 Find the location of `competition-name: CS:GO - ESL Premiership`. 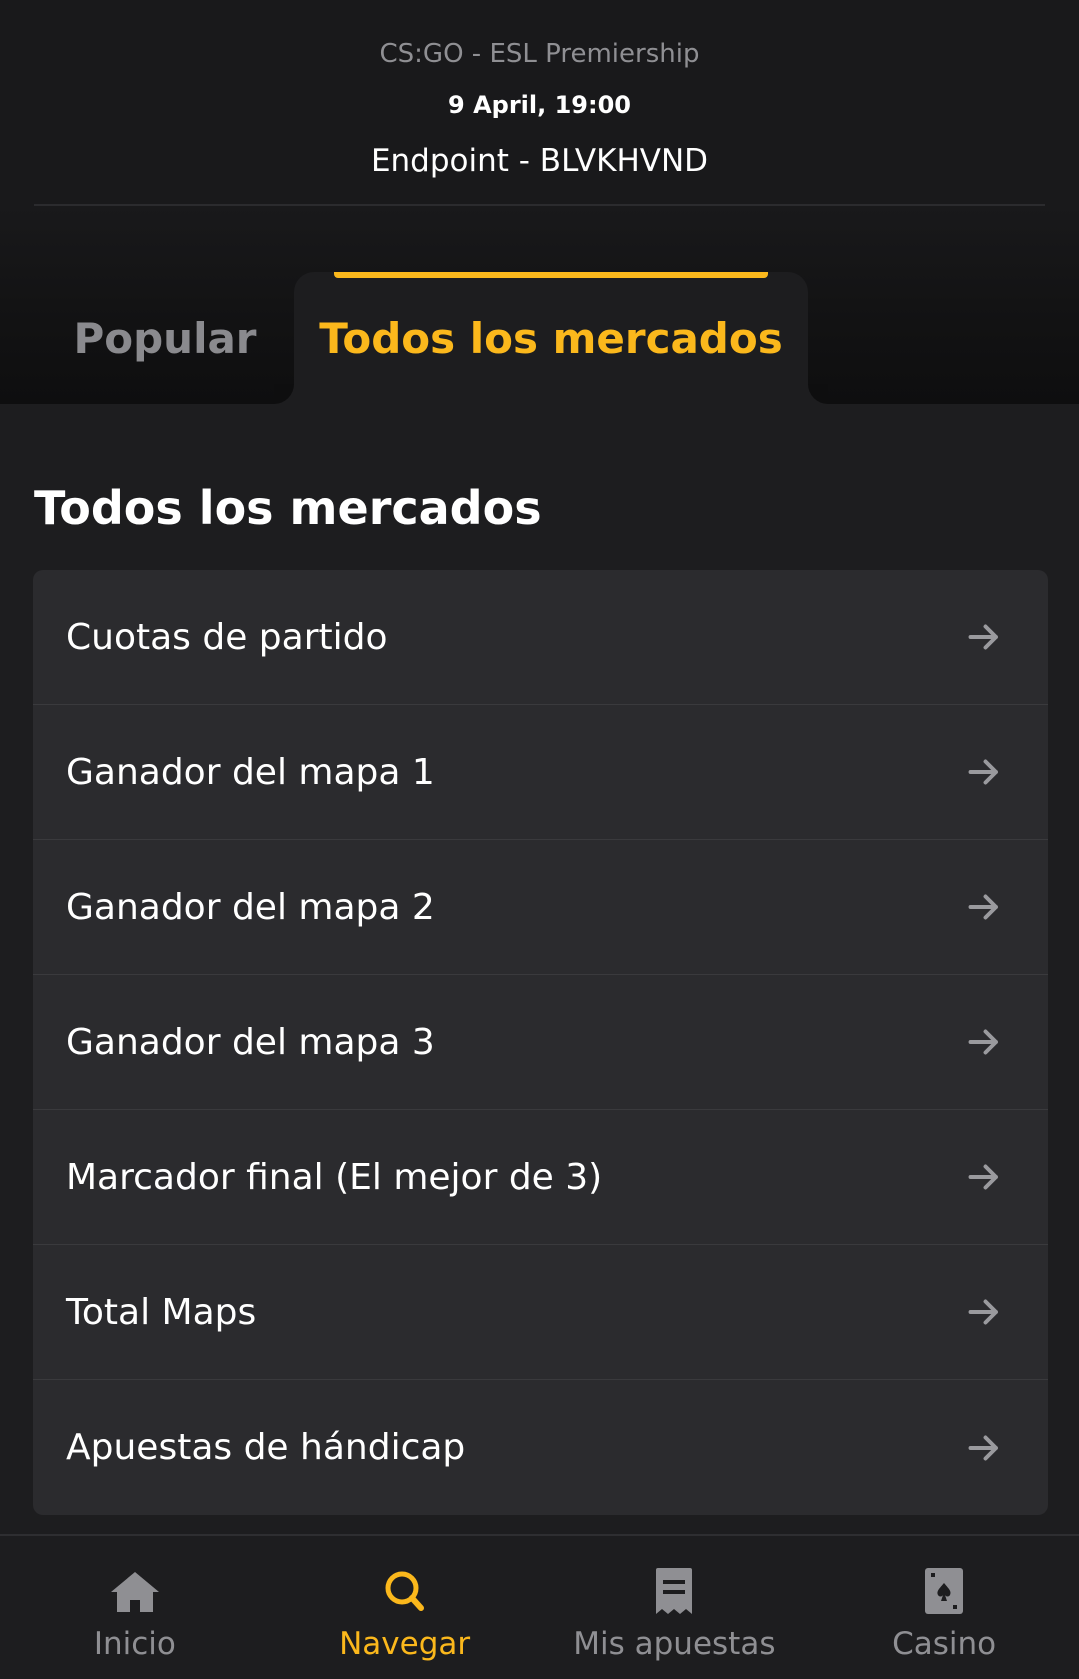

competition-name: CS:GO - ESL Premiership is located at coordinates (539, 54).